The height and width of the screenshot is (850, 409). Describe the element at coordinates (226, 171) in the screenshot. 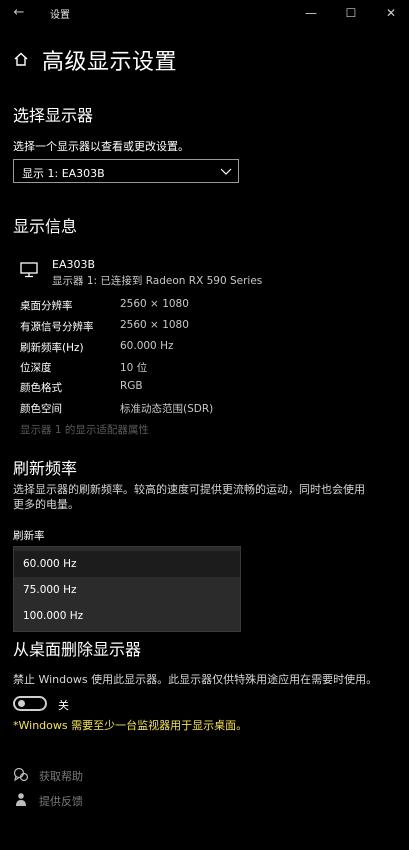

I see `chevron-down-icon` at that location.